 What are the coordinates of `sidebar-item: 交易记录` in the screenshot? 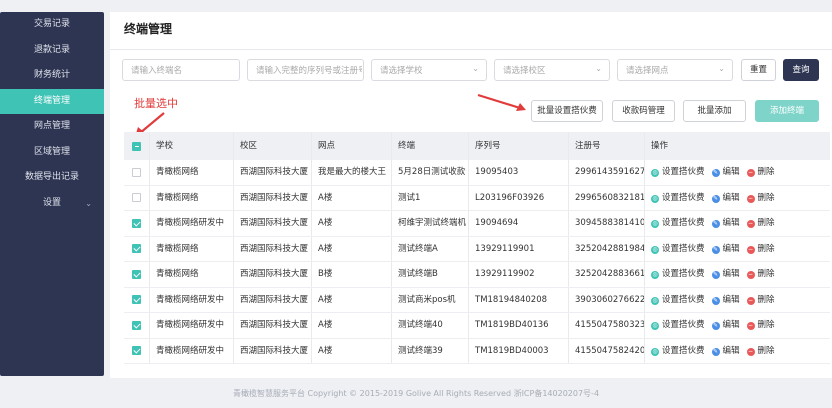 It's located at (52, 25).